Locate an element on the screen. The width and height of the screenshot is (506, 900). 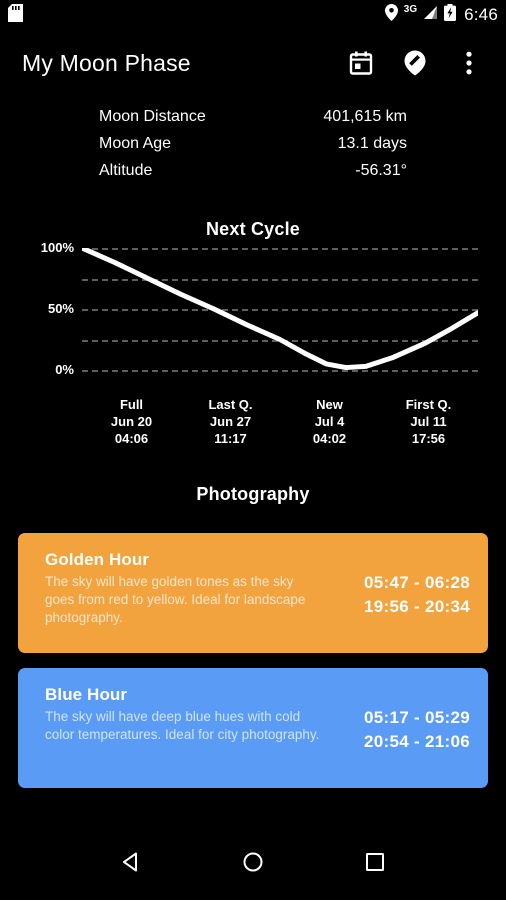
phase-time: 04:06 is located at coordinates (131, 438).